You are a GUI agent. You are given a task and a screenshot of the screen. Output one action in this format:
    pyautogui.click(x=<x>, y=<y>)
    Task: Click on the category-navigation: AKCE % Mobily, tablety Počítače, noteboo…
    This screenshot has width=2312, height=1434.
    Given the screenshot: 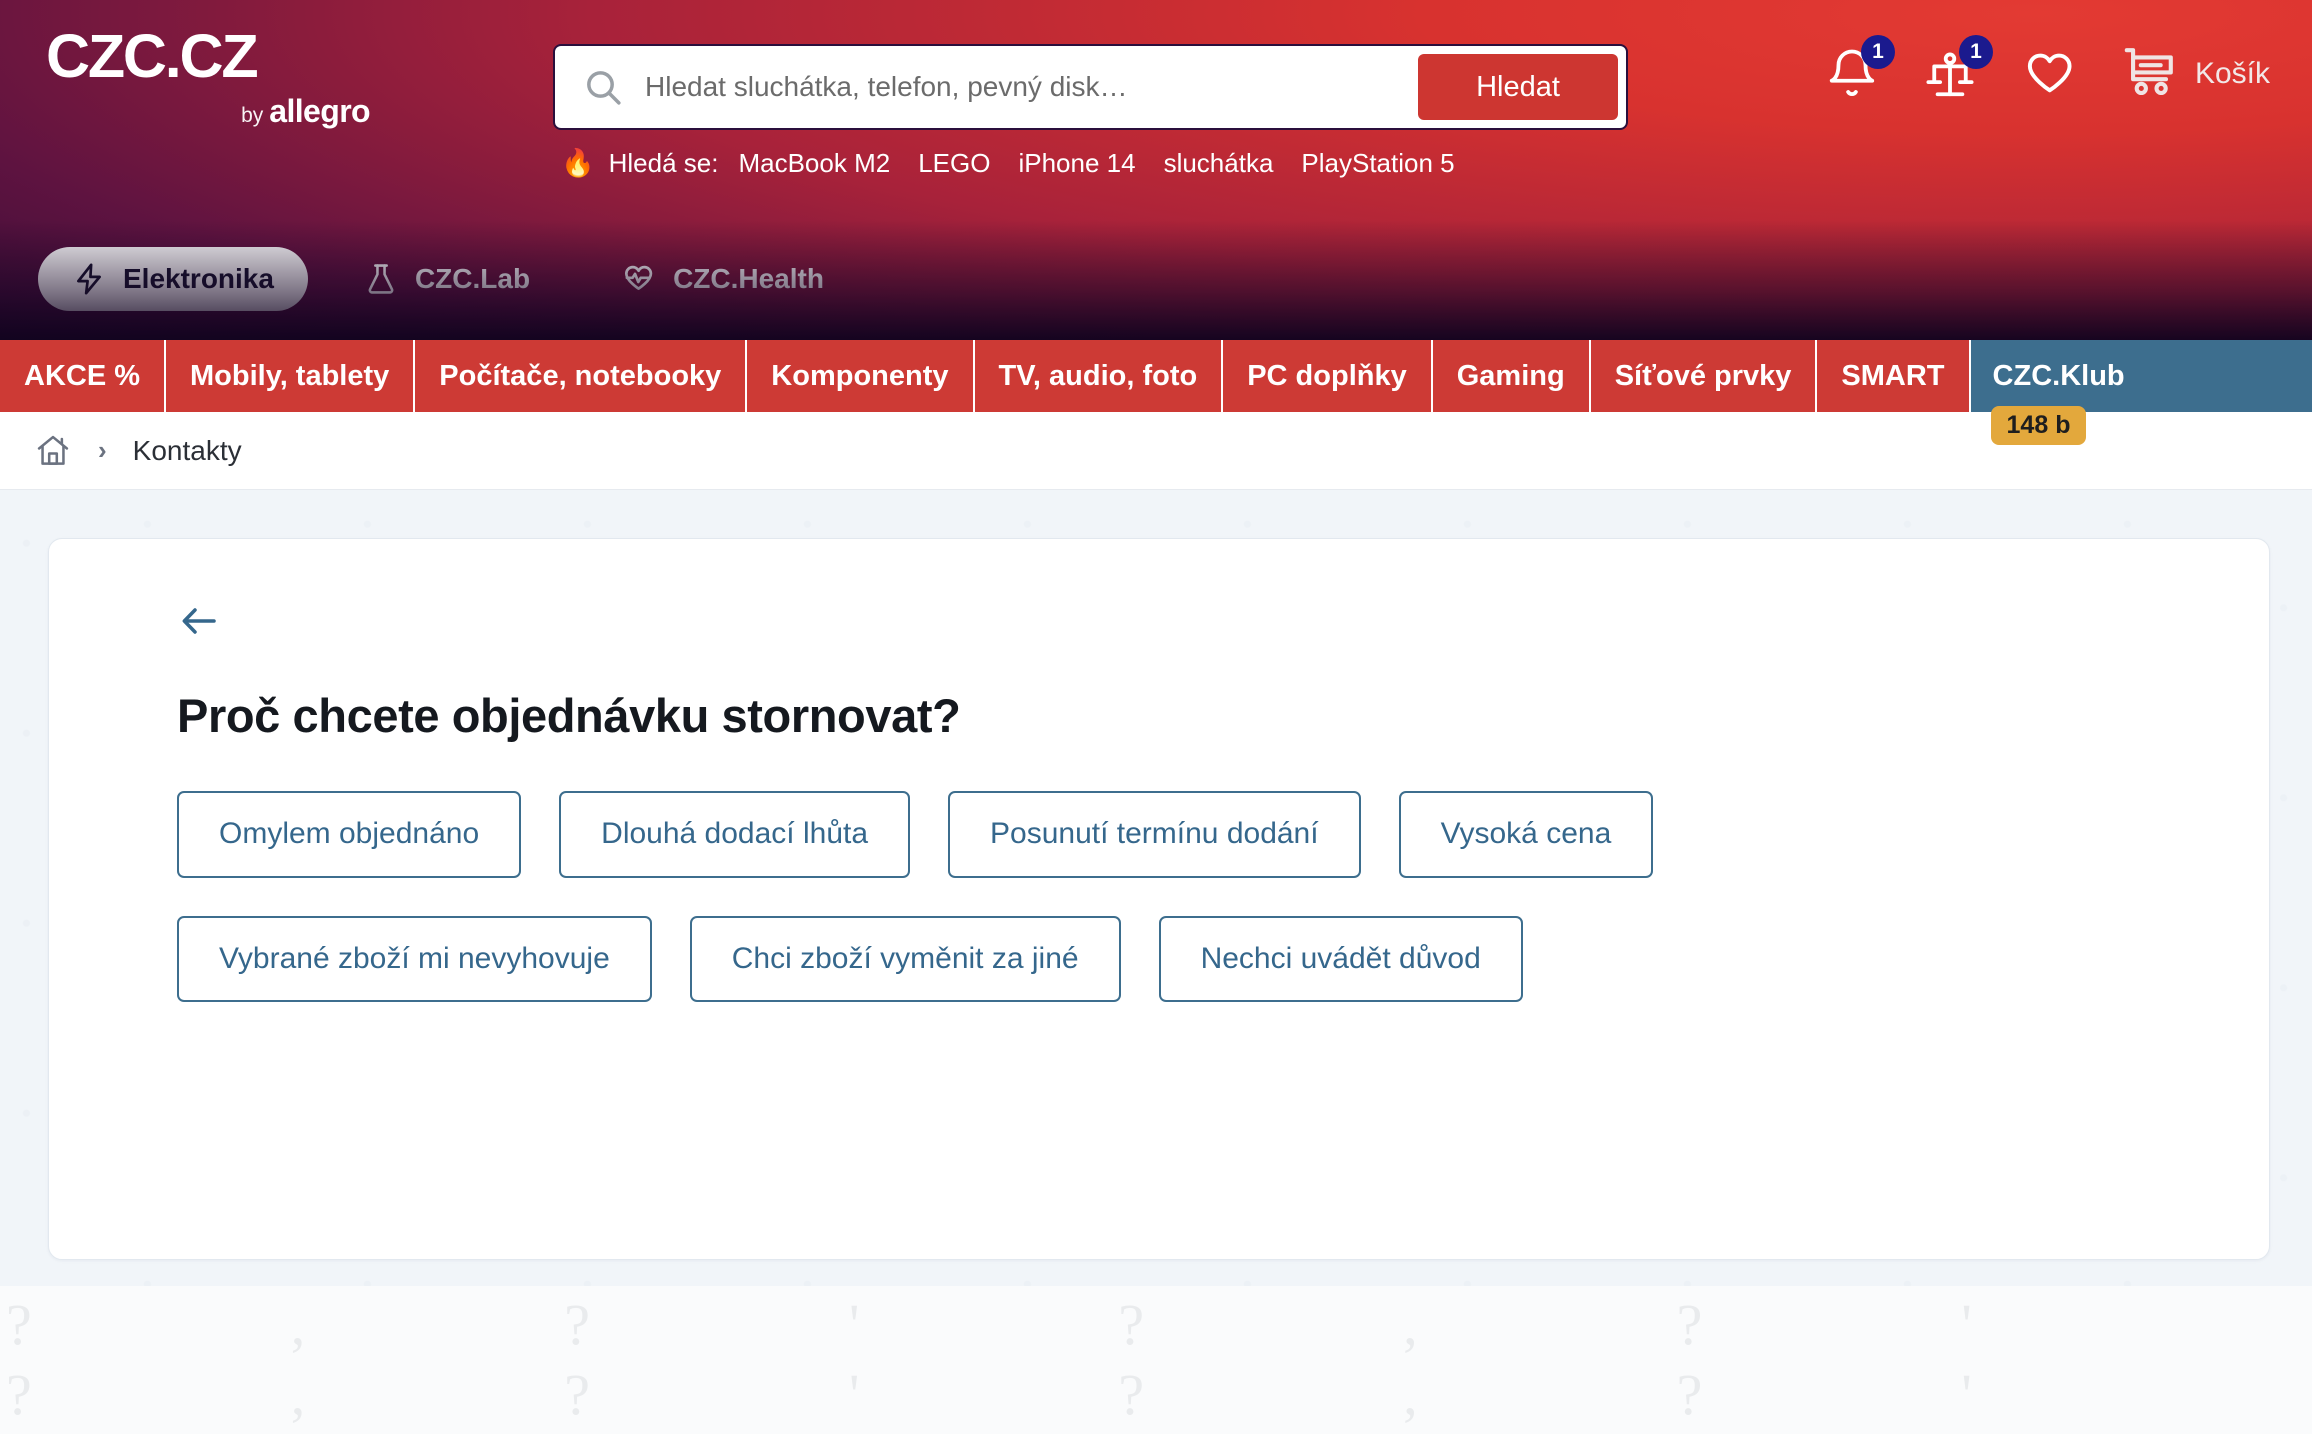 What is the action you would take?
    pyautogui.click(x=1156, y=392)
    